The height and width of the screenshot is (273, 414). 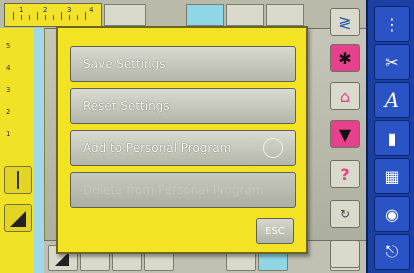 What do you see at coordinates (275, 231) in the screenshot?
I see `esc-button: ESC` at bounding box center [275, 231].